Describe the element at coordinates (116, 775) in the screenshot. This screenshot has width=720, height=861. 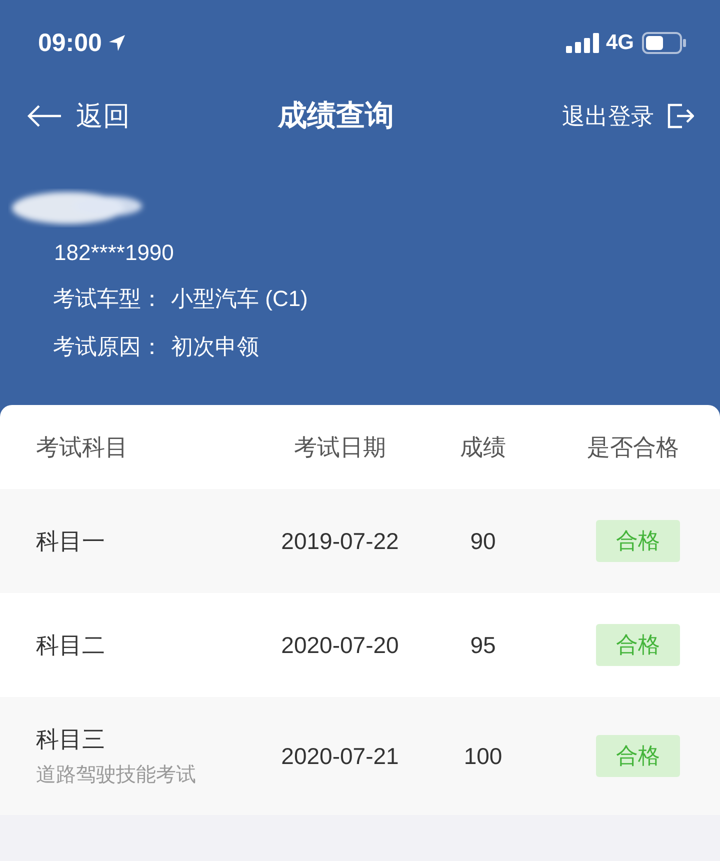
I see `subject-description: 道路驾驶技能考试` at that location.